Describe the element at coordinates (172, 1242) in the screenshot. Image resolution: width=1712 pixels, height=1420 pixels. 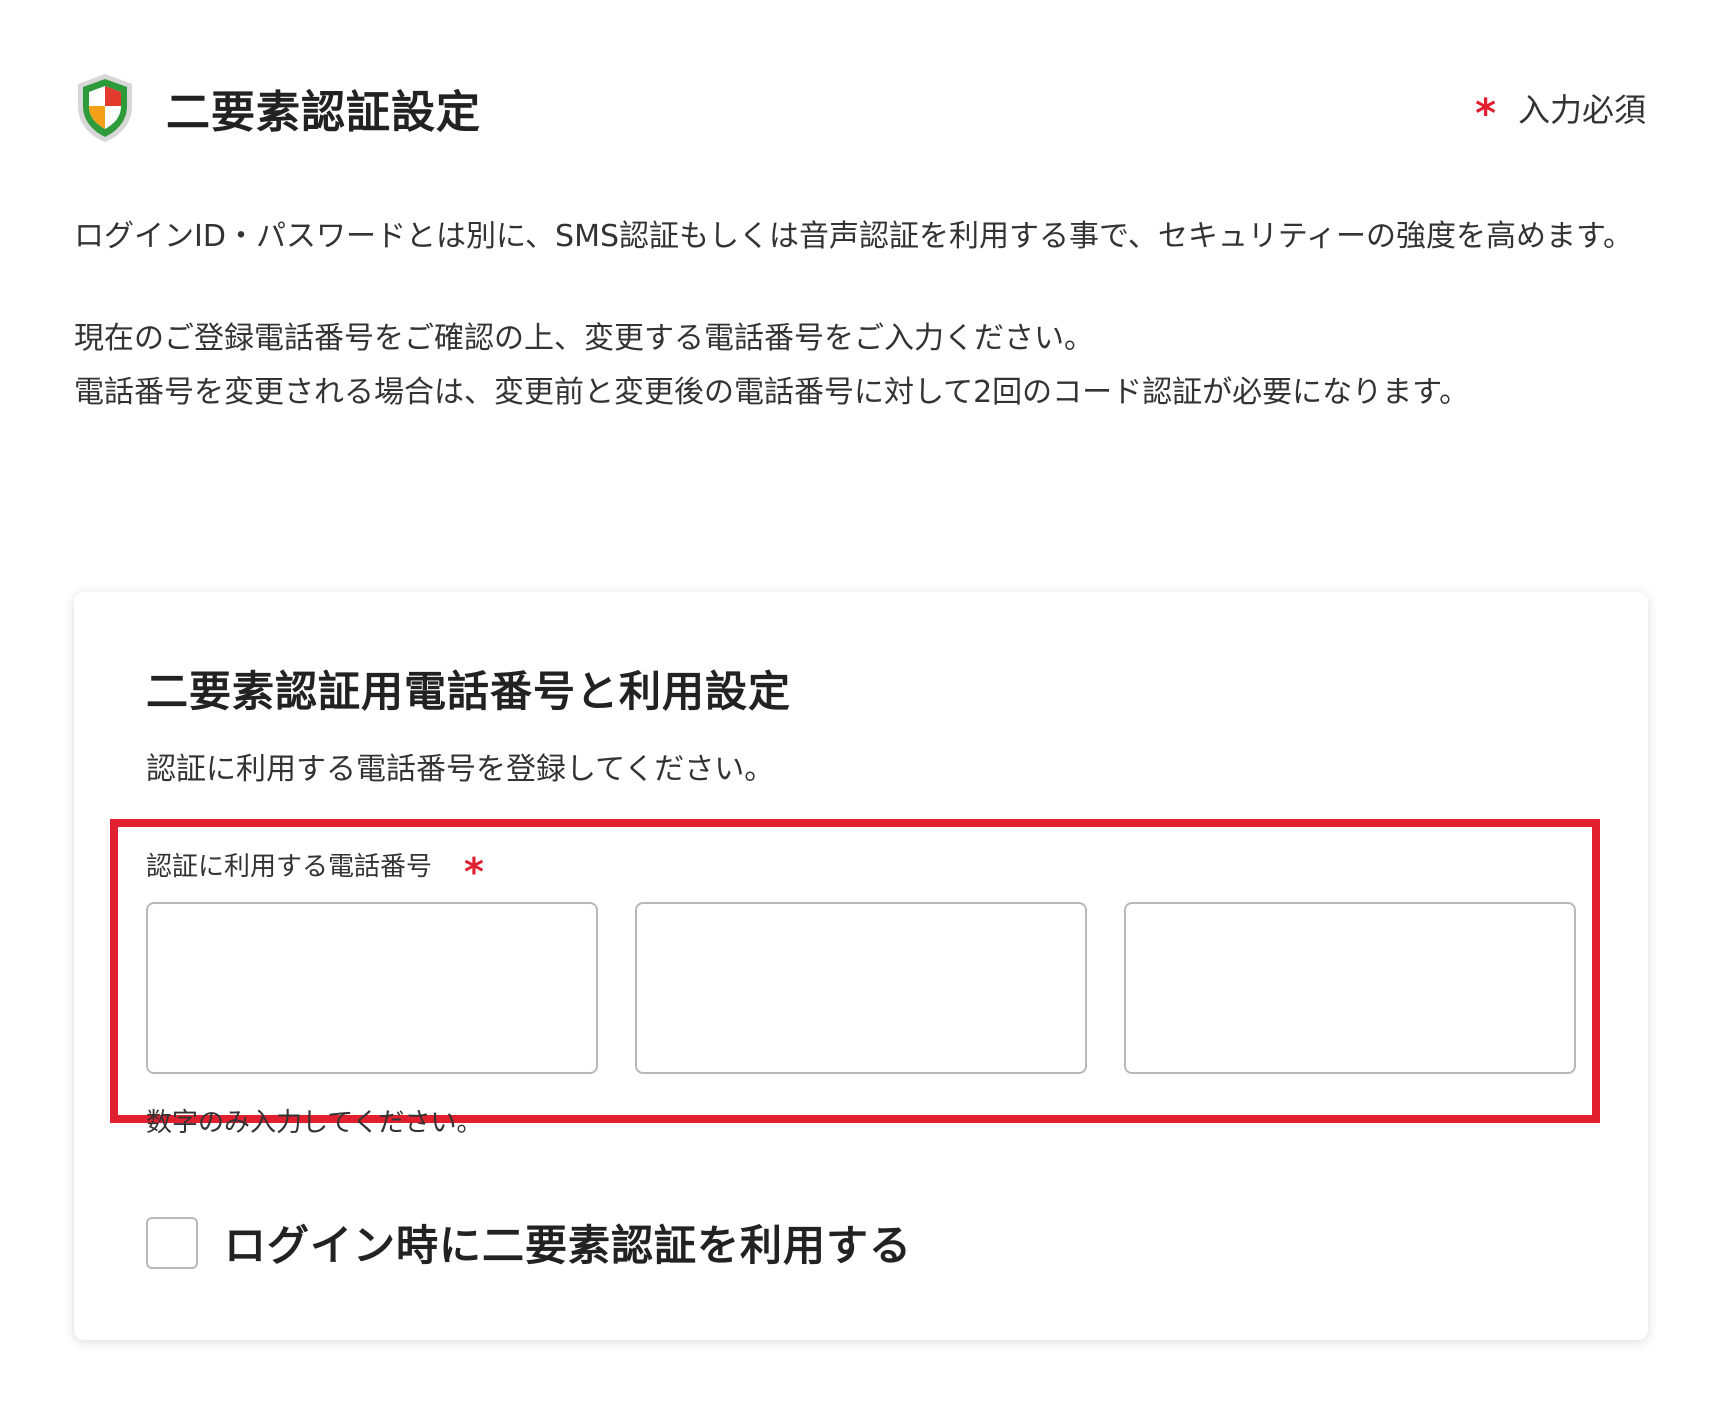
I see `two-factor-checkbox` at that location.